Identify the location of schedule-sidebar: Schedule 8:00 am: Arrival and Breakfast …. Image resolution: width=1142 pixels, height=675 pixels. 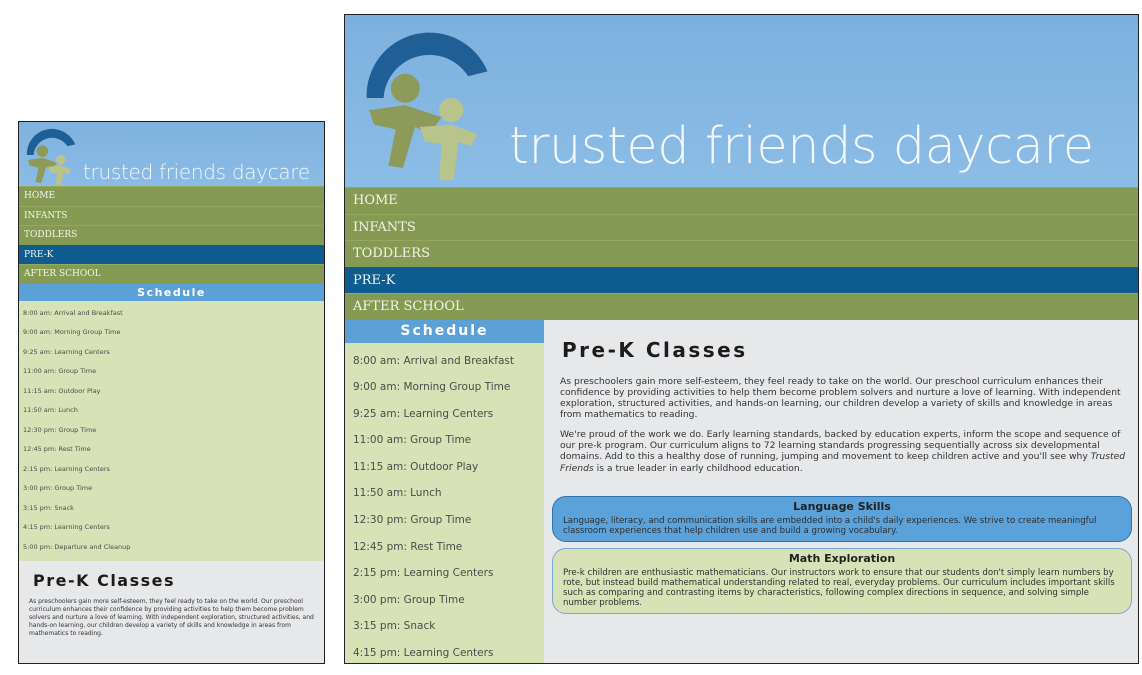
(444, 491).